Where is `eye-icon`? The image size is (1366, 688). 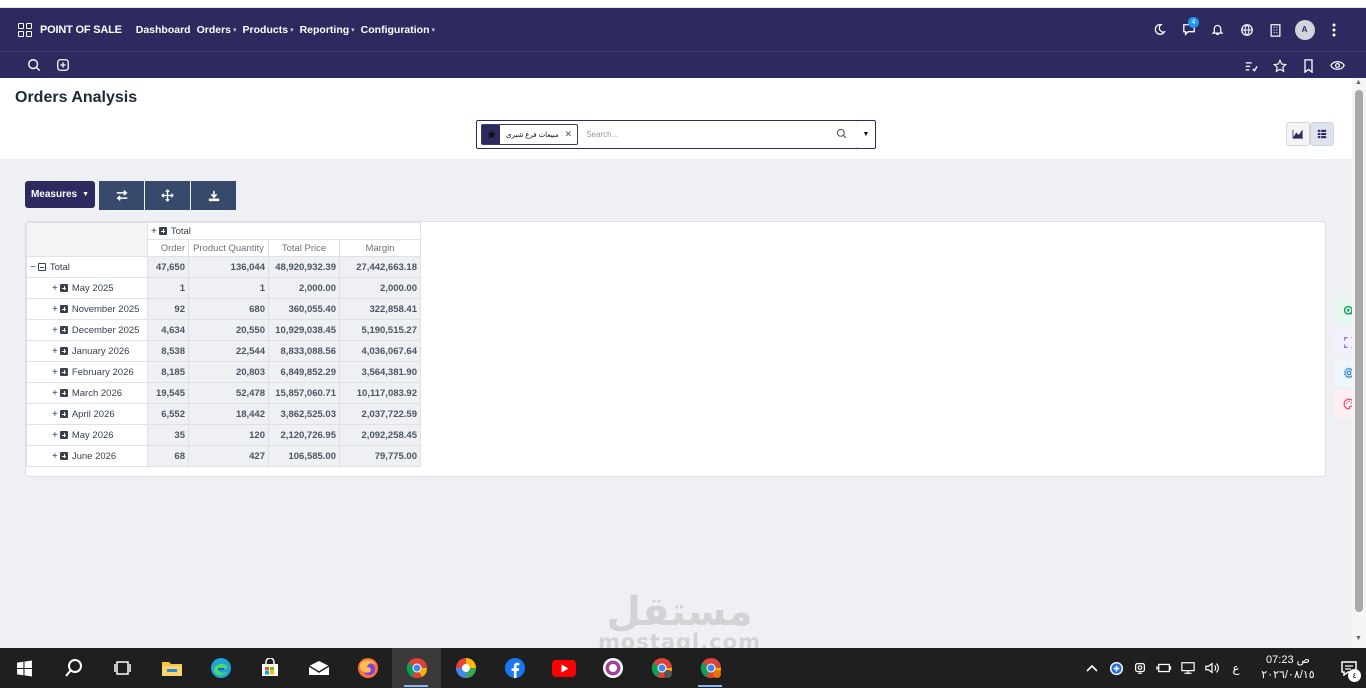
eye-icon is located at coordinates (1337, 66).